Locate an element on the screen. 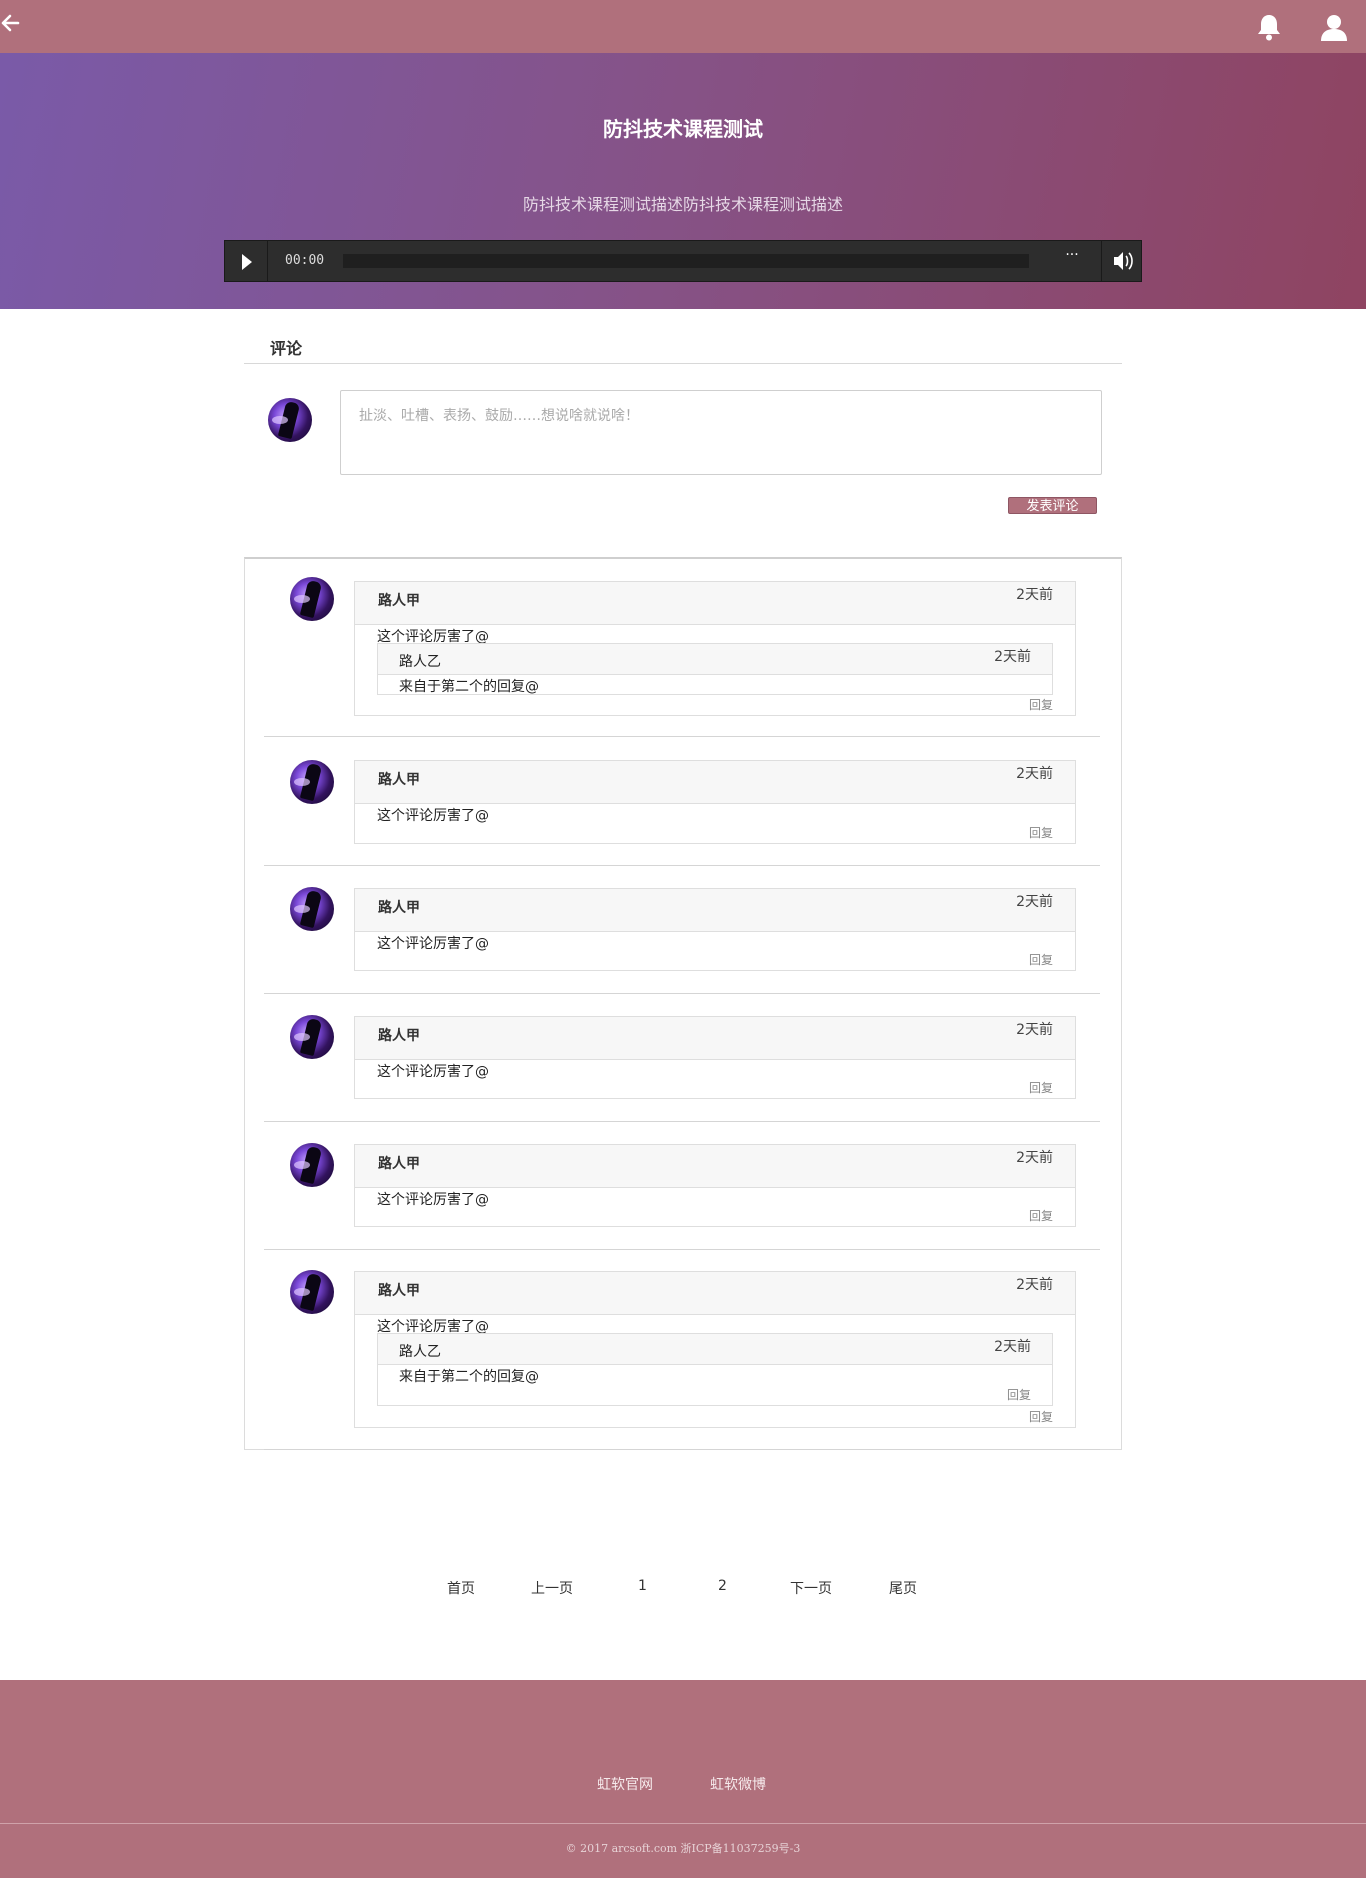 The width and height of the screenshot is (1366, 1878). sub-comment: 路人乙 2天前 来自于第二个的回复@ is located at coordinates (715, 669).